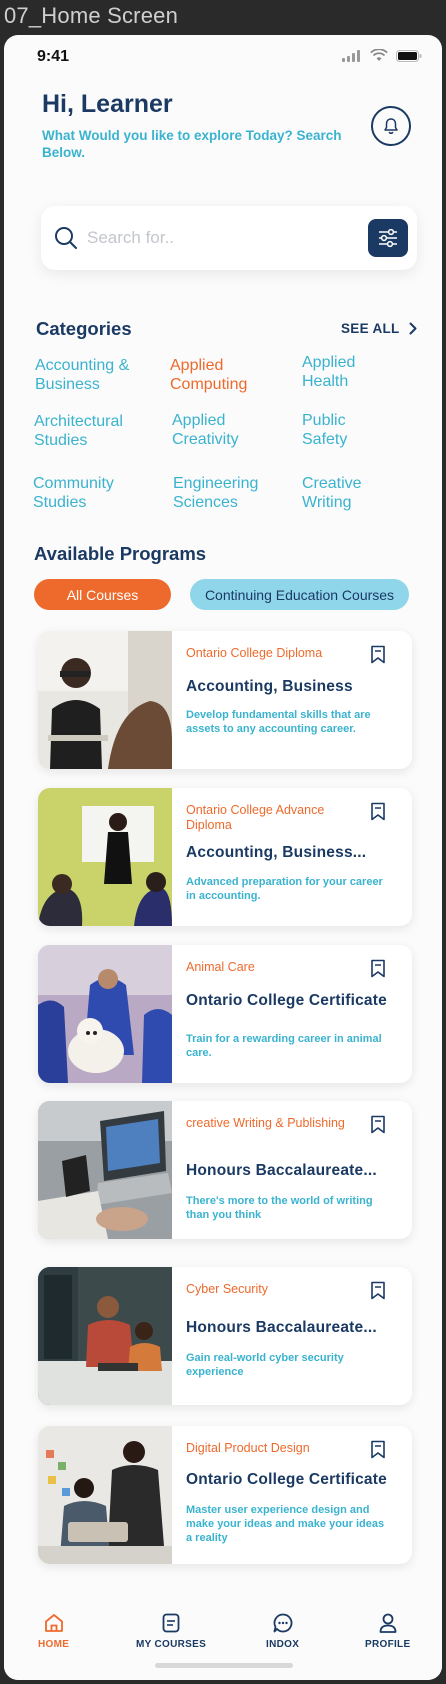 The image size is (446, 1684). I want to click on courses-icon, so click(171, 1623).